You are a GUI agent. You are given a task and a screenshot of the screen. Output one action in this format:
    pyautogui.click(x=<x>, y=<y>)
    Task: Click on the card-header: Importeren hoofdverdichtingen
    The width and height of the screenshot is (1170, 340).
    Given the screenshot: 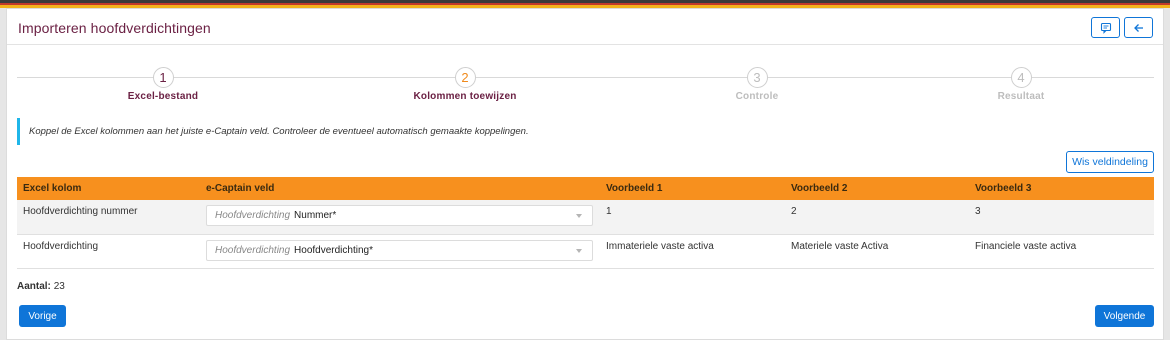 What is the action you would take?
    pyautogui.click(x=585, y=27)
    